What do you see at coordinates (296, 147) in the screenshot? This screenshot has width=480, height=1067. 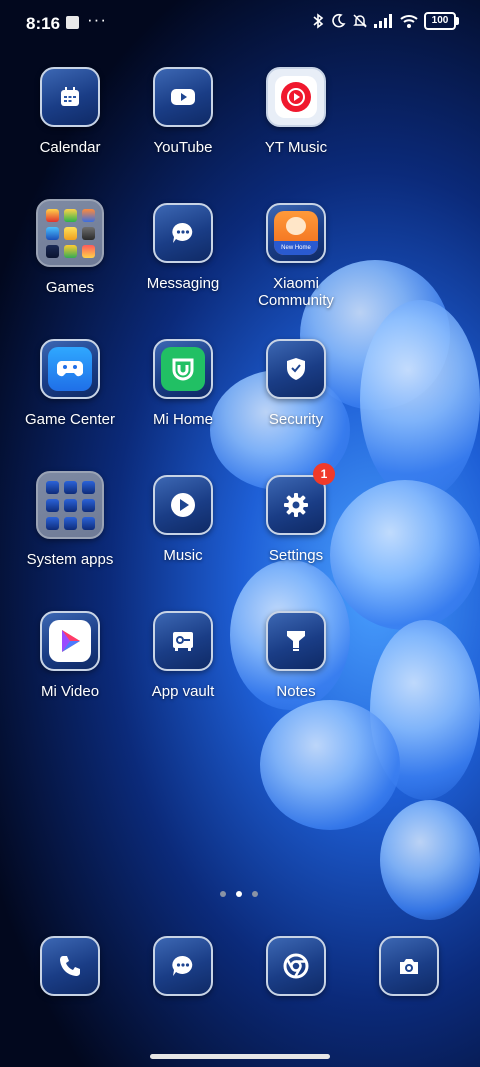 I see `app-label: YT Music` at bounding box center [296, 147].